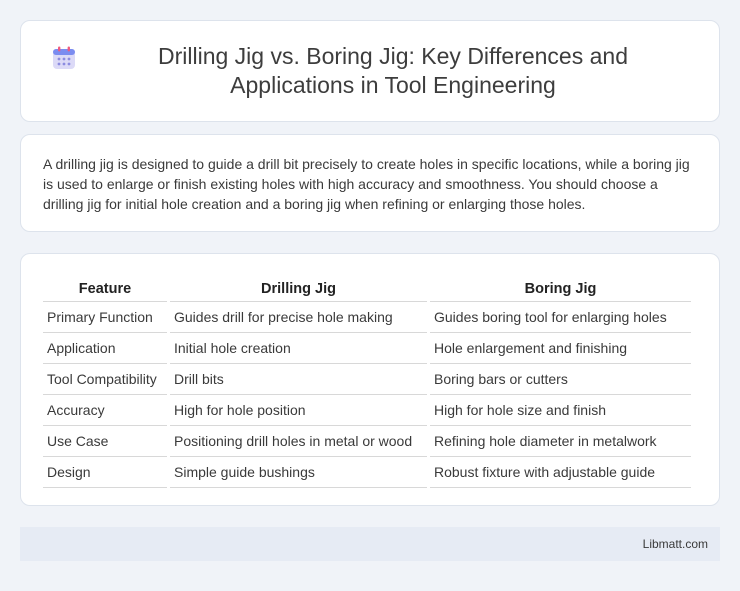 The image size is (740, 591). I want to click on header-feature: Feature, so click(105, 289).